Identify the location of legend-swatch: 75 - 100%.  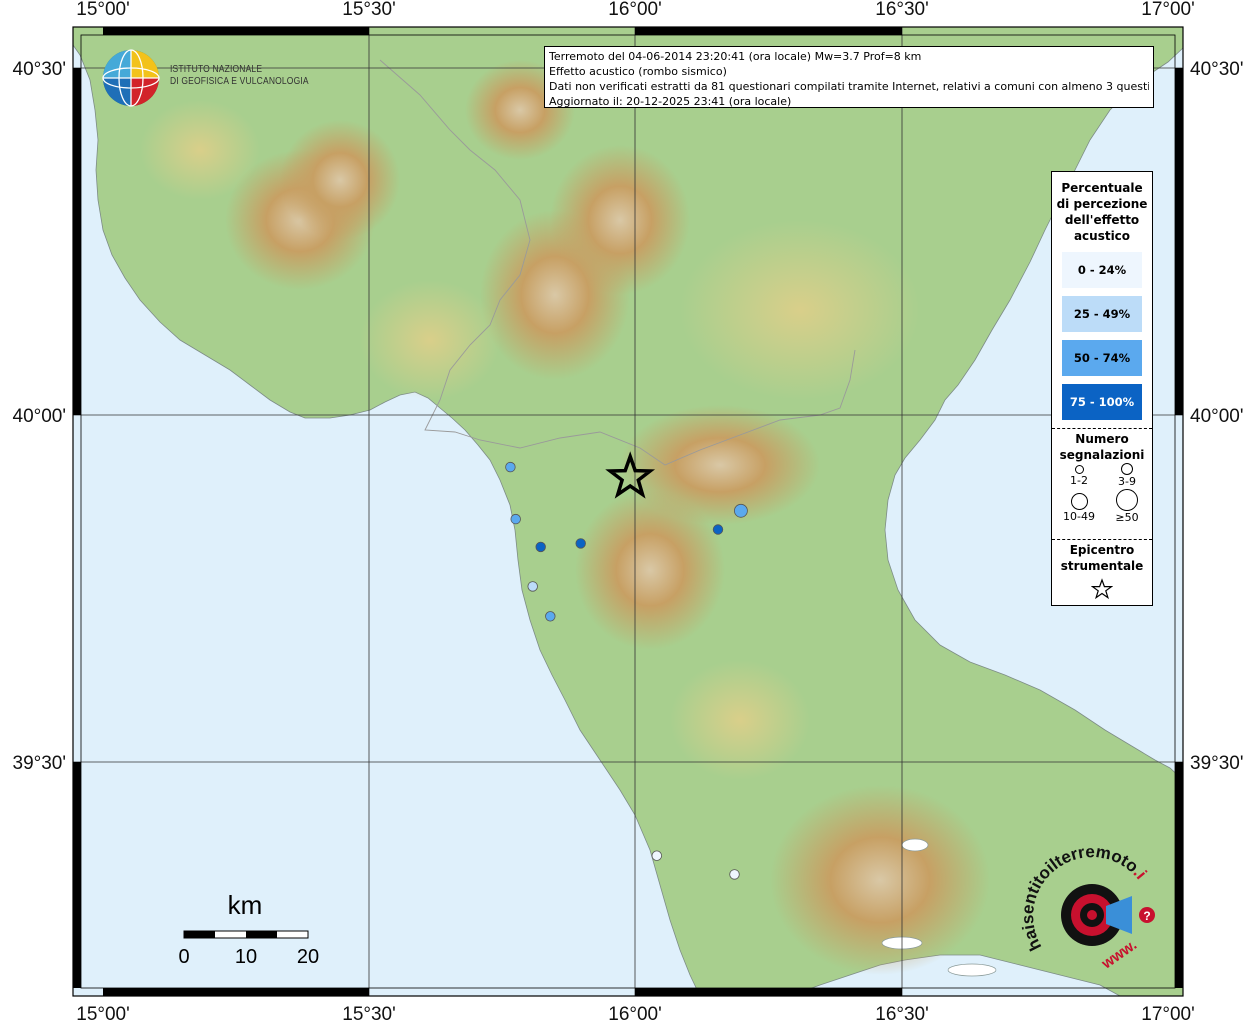
(1102, 402).